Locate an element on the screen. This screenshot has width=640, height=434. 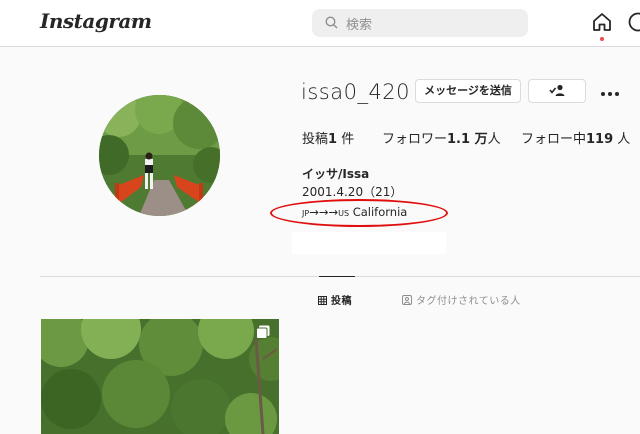
person-check-icon is located at coordinates (557, 90).